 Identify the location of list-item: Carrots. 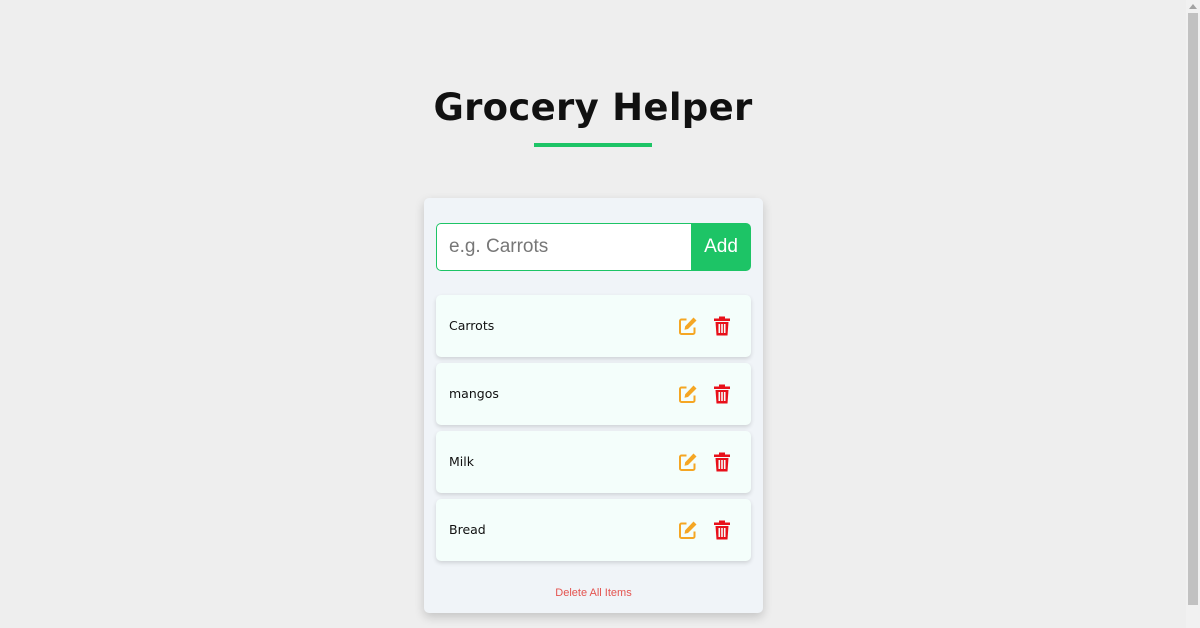
(593, 326).